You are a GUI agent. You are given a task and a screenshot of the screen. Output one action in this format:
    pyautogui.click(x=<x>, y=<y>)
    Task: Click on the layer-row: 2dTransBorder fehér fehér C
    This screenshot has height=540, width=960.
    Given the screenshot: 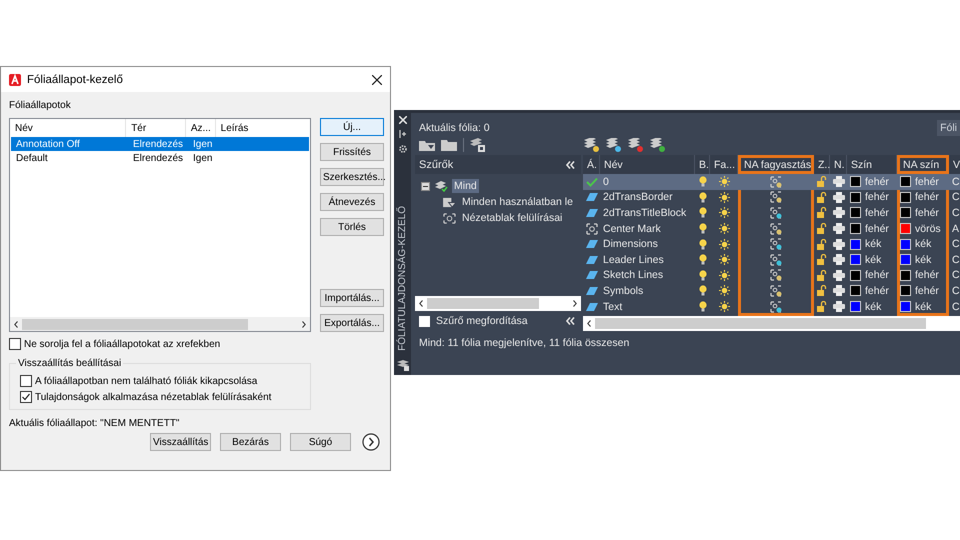 What is the action you would take?
    pyautogui.click(x=771, y=198)
    